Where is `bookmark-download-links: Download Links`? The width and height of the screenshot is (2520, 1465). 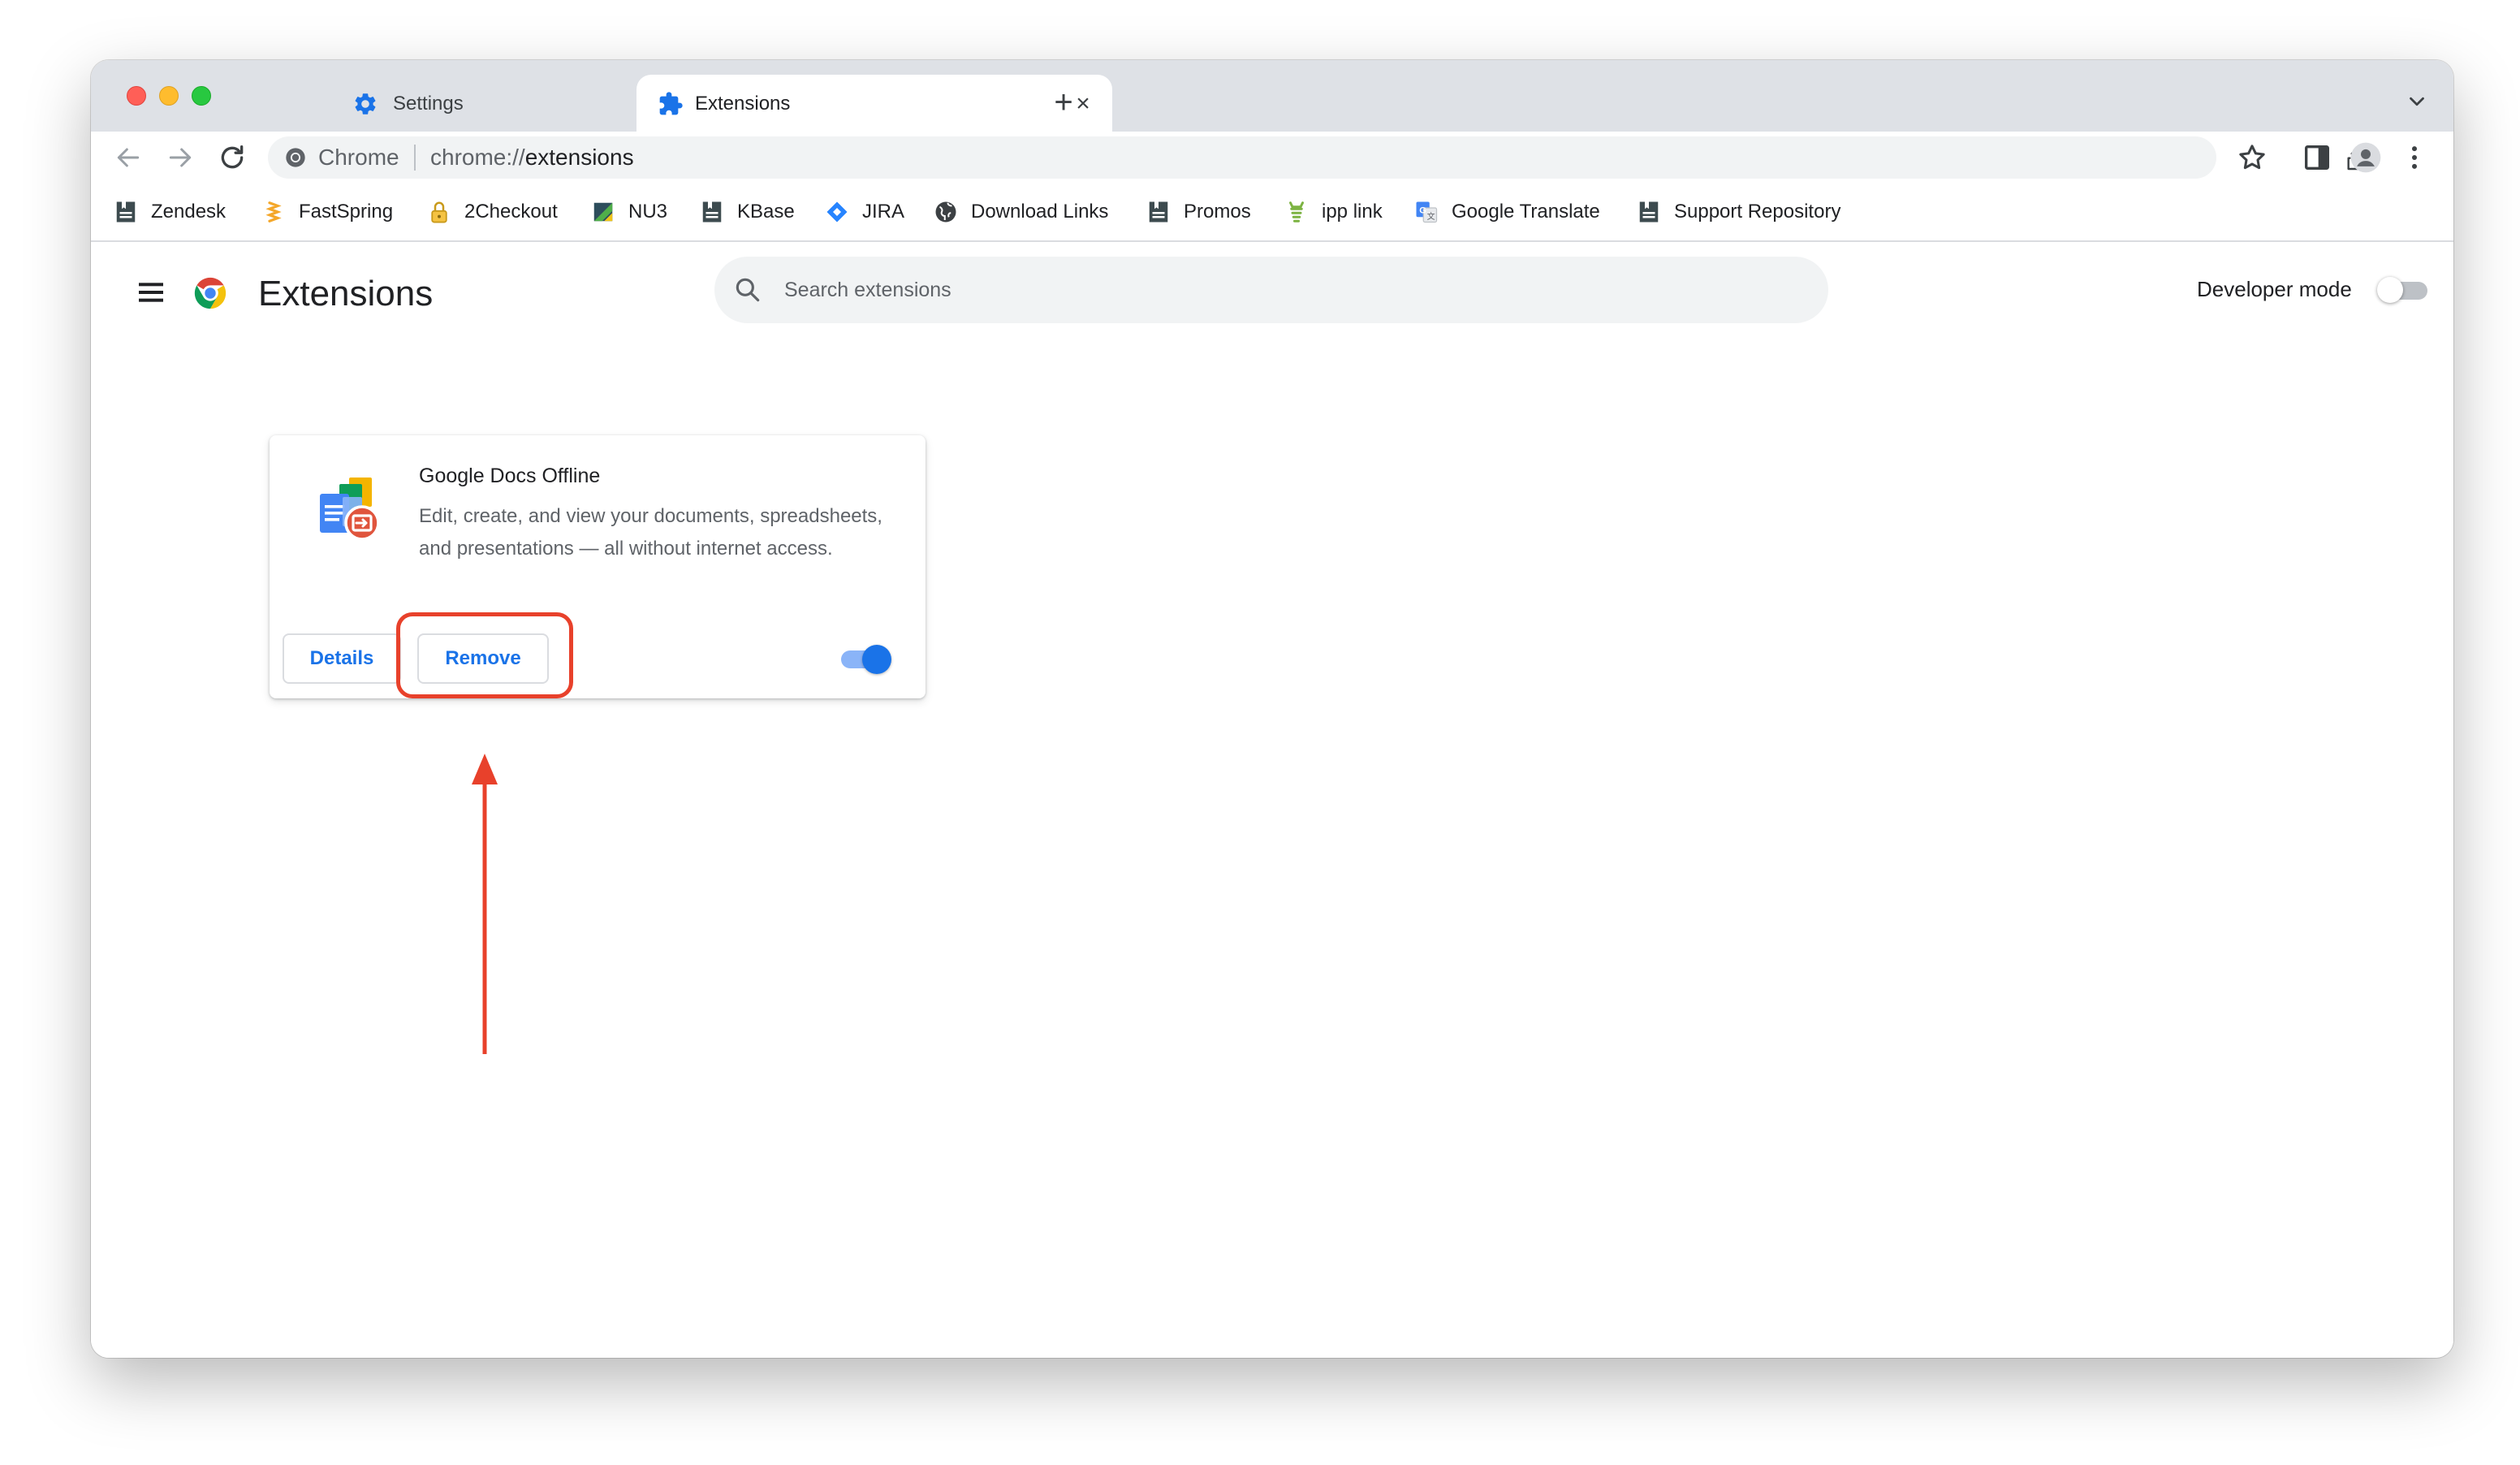
bookmark-download-links: Download Links is located at coordinates (1021, 212).